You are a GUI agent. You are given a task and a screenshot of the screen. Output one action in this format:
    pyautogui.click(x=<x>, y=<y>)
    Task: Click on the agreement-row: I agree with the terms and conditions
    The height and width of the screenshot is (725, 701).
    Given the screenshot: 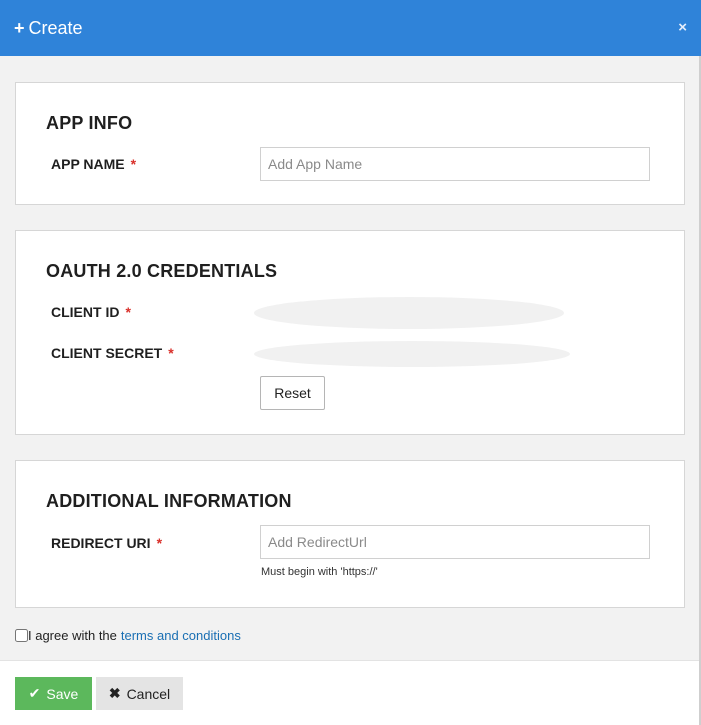 What is the action you would take?
    pyautogui.click(x=128, y=635)
    